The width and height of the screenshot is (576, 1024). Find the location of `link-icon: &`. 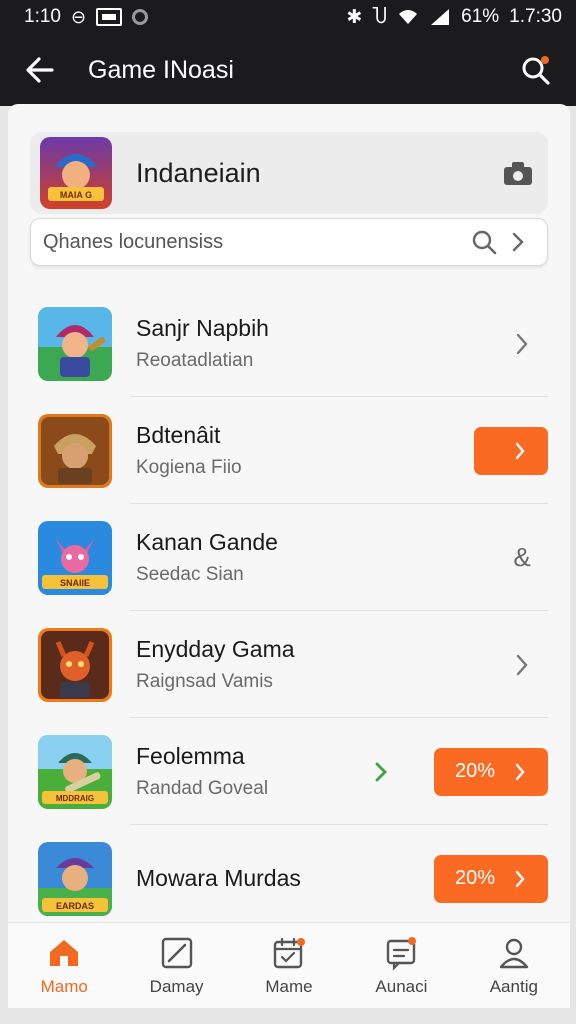

link-icon: & is located at coordinates (522, 557).